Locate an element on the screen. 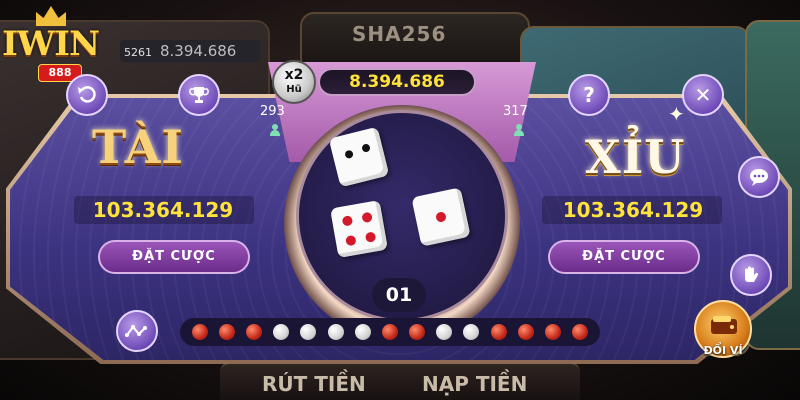 The height and width of the screenshot is (400, 800). xiu-player-count: 317 is located at coordinates (515, 111).